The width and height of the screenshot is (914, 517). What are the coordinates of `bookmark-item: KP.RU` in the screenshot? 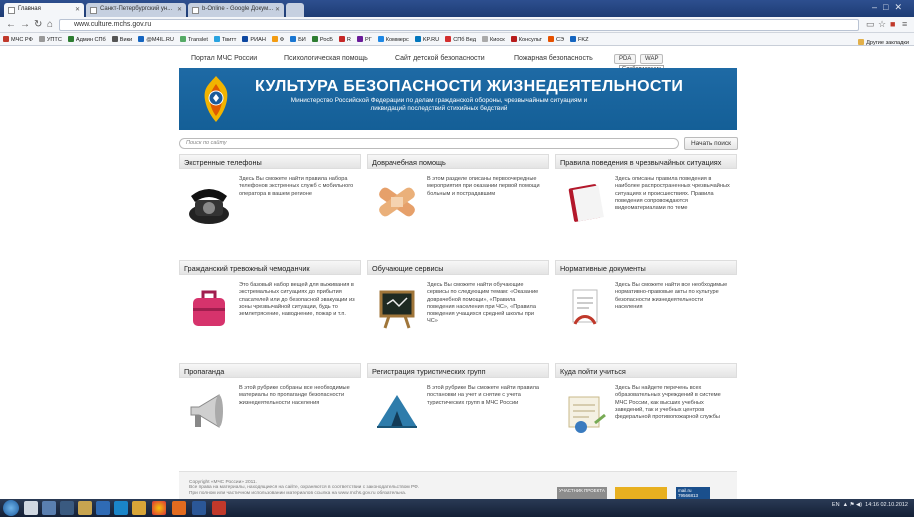 It's located at (427, 38).